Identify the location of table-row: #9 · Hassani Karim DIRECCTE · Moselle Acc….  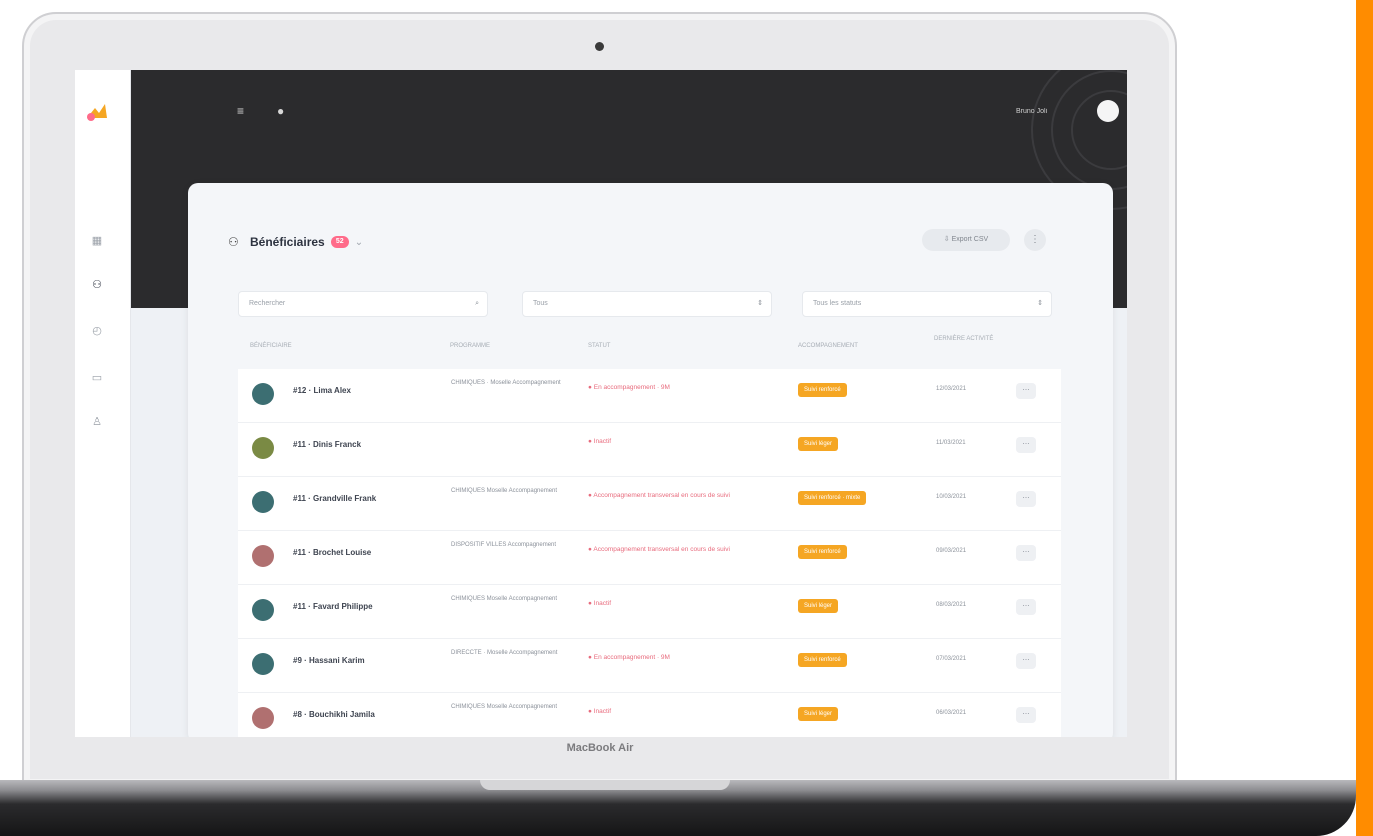
(649, 666).